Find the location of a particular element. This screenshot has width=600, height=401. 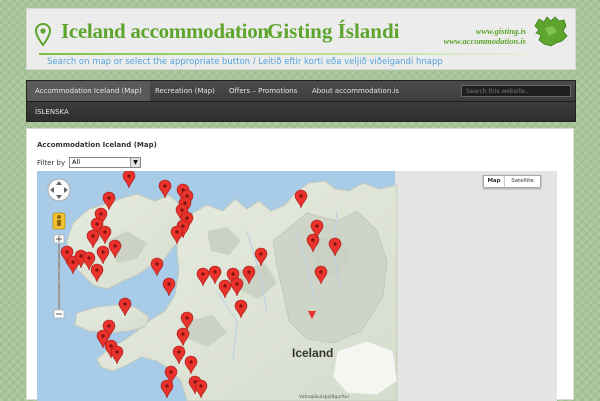

filter-selected-value: All is located at coordinates (76, 162).